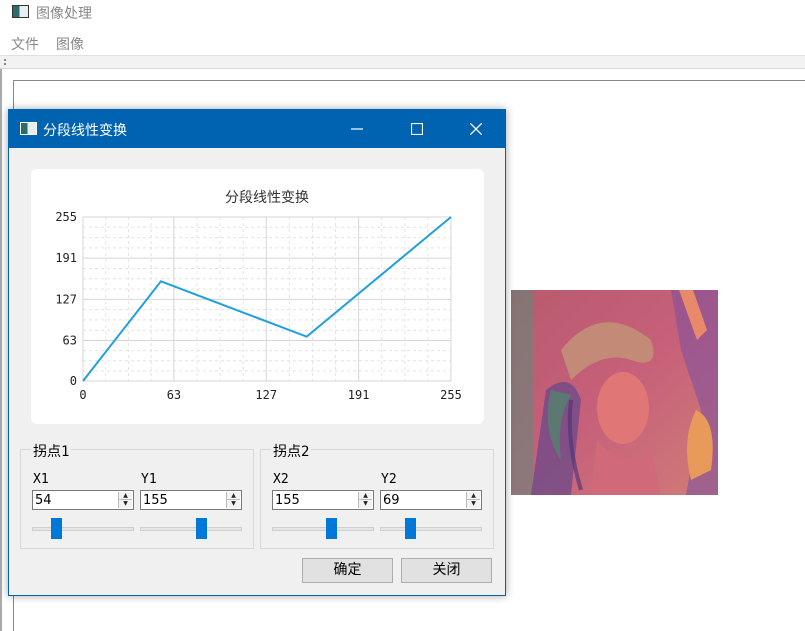 This screenshot has height=631, width=805. What do you see at coordinates (423, 500) in the screenshot?
I see `y2-input` at bounding box center [423, 500].